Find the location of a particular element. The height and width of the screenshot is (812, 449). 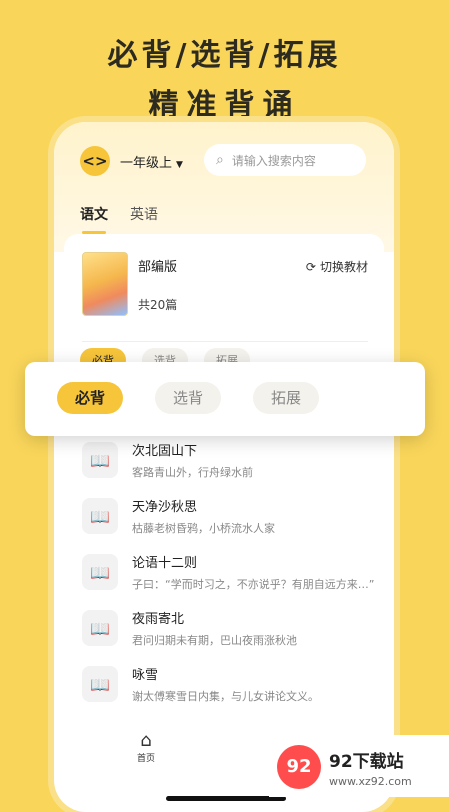

grade-label: 一年级上 is located at coordinates (146, 163).